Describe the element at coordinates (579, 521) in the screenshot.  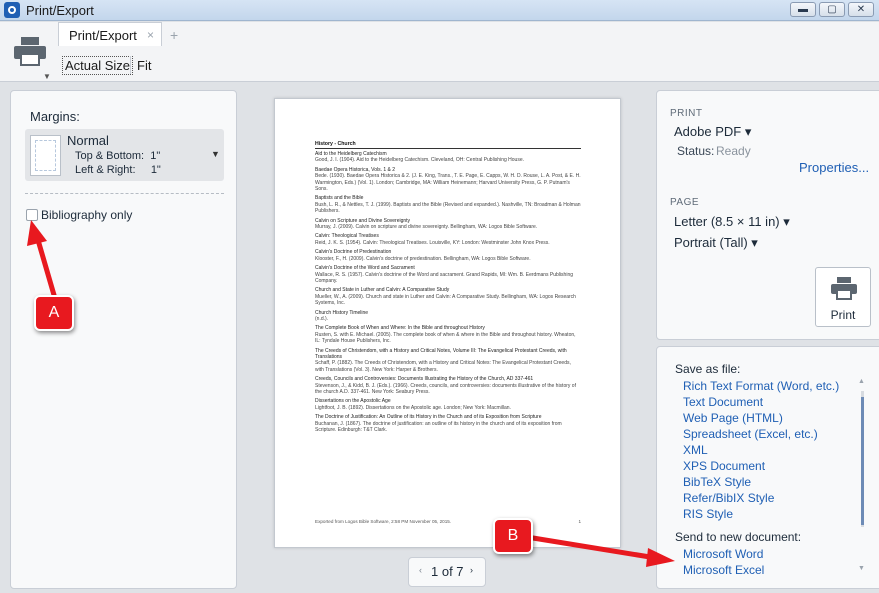
I see `footer-page-number: 1` at that location.